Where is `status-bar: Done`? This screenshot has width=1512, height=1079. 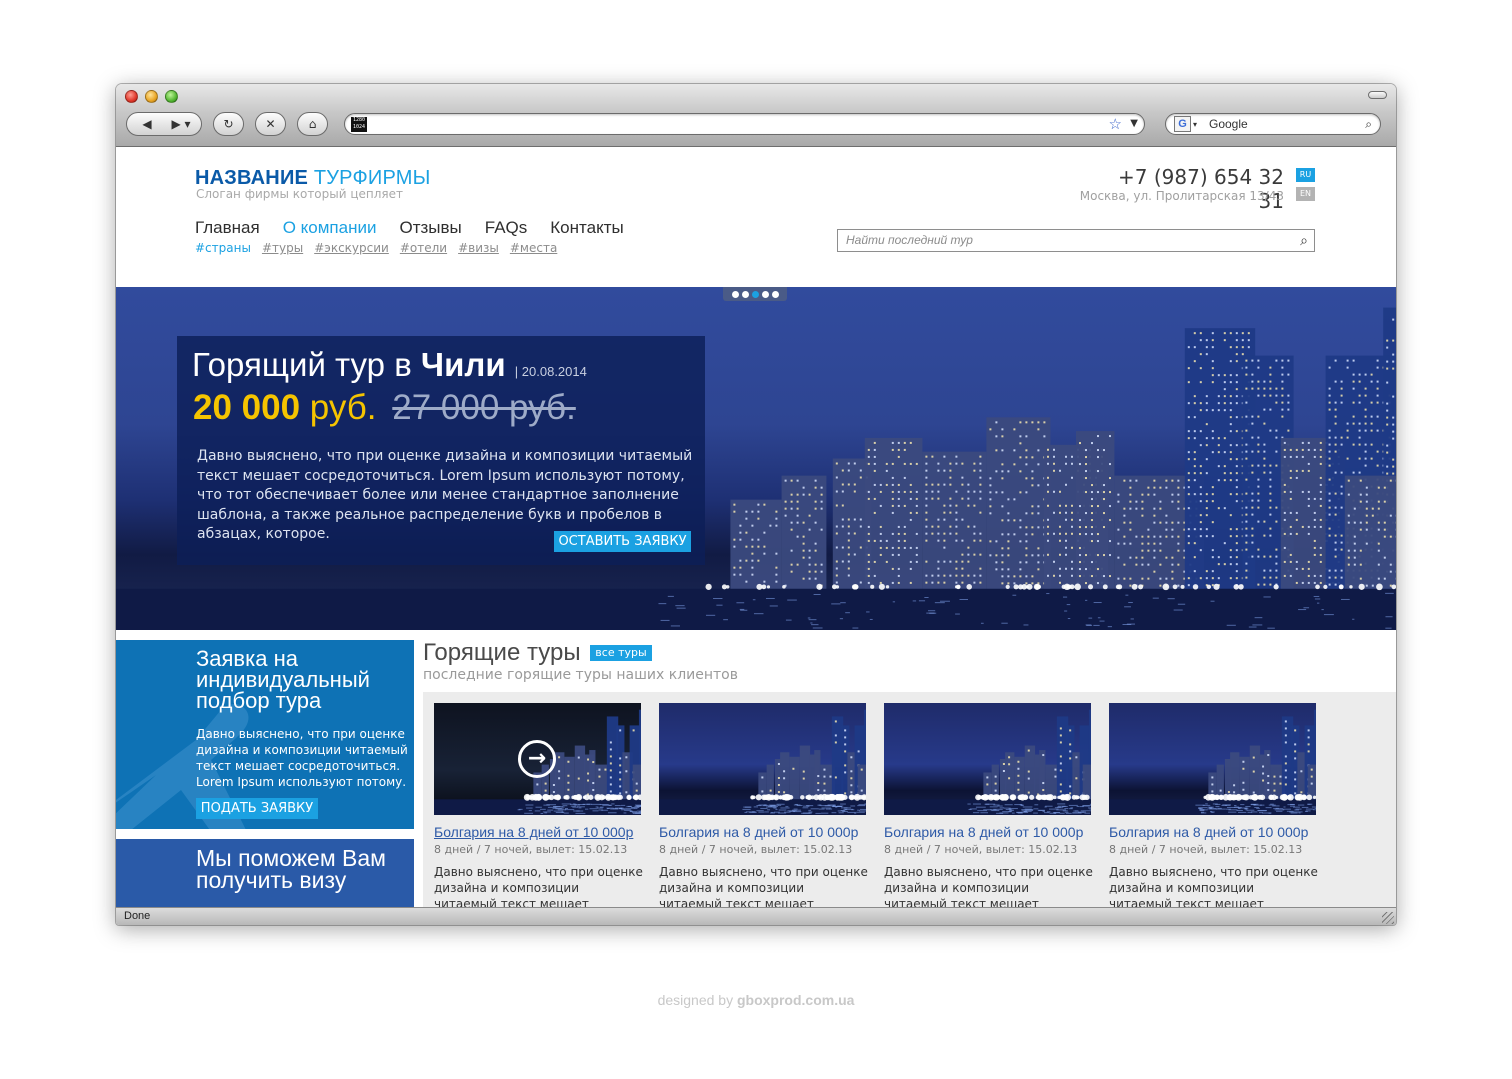 status-bar: Done is located at coordinates (756, 916).